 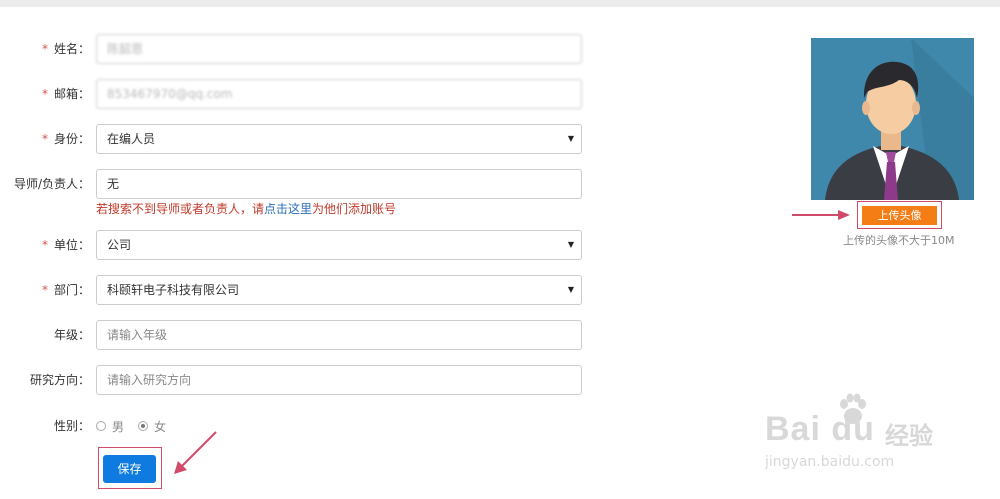 What do you see at coordinates (71, 426) in the screenshot?
I see `gender-label: 性别：` at bounding box center [71, 426].